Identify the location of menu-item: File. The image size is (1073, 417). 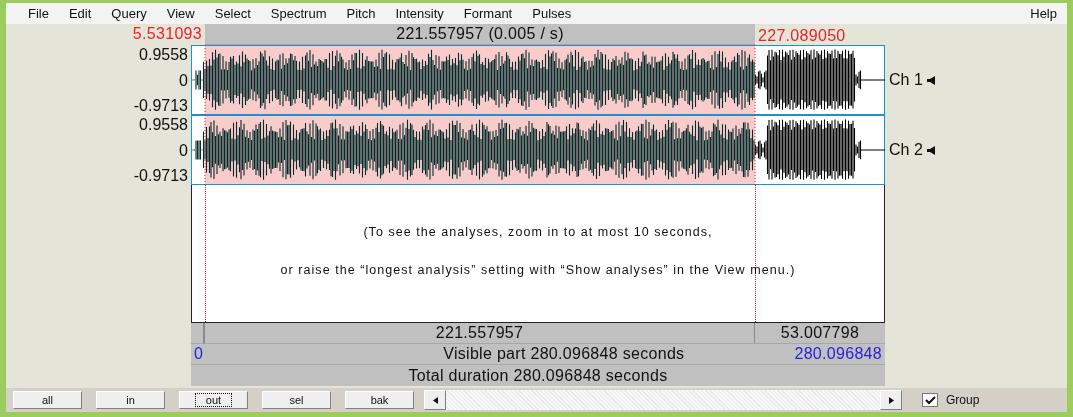
(40, 13).